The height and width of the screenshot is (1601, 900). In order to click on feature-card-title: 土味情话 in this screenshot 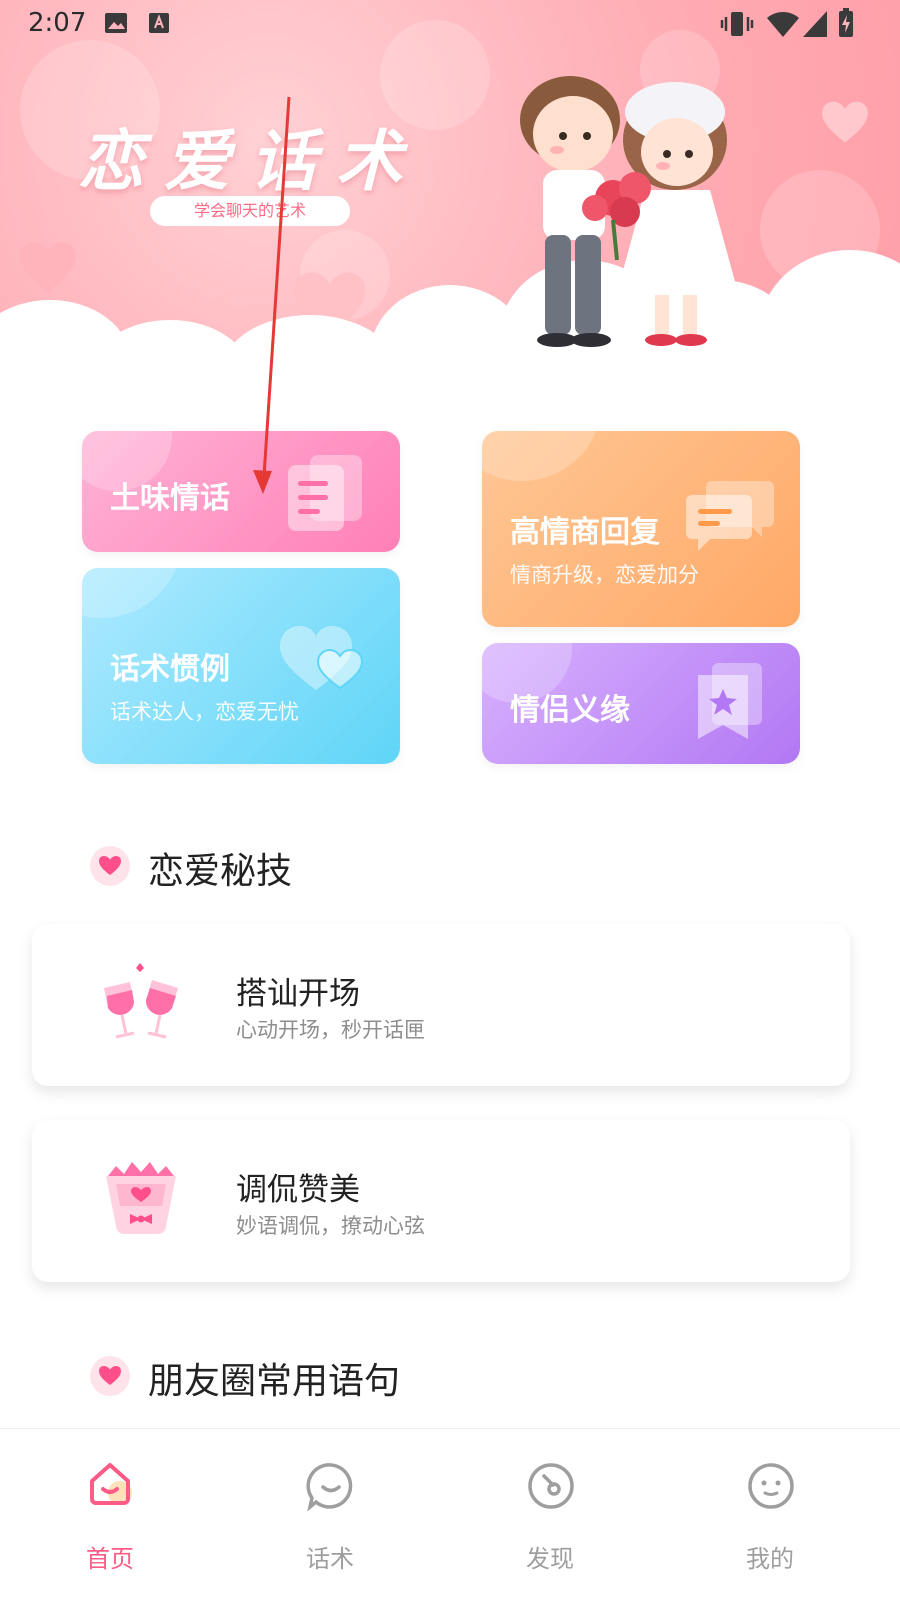, I will do `click(170, 498)`.